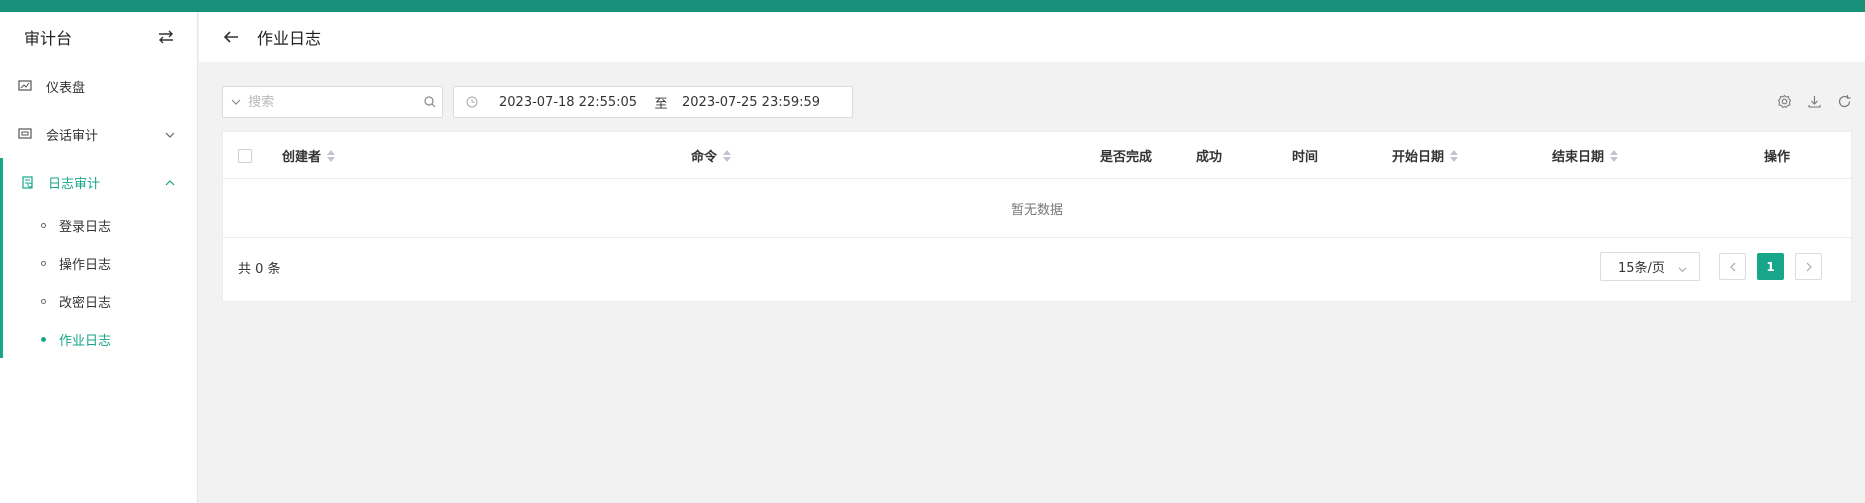 The image size is (1865, 503). I want to click on search-filter-dropdown, so click(235, 102).